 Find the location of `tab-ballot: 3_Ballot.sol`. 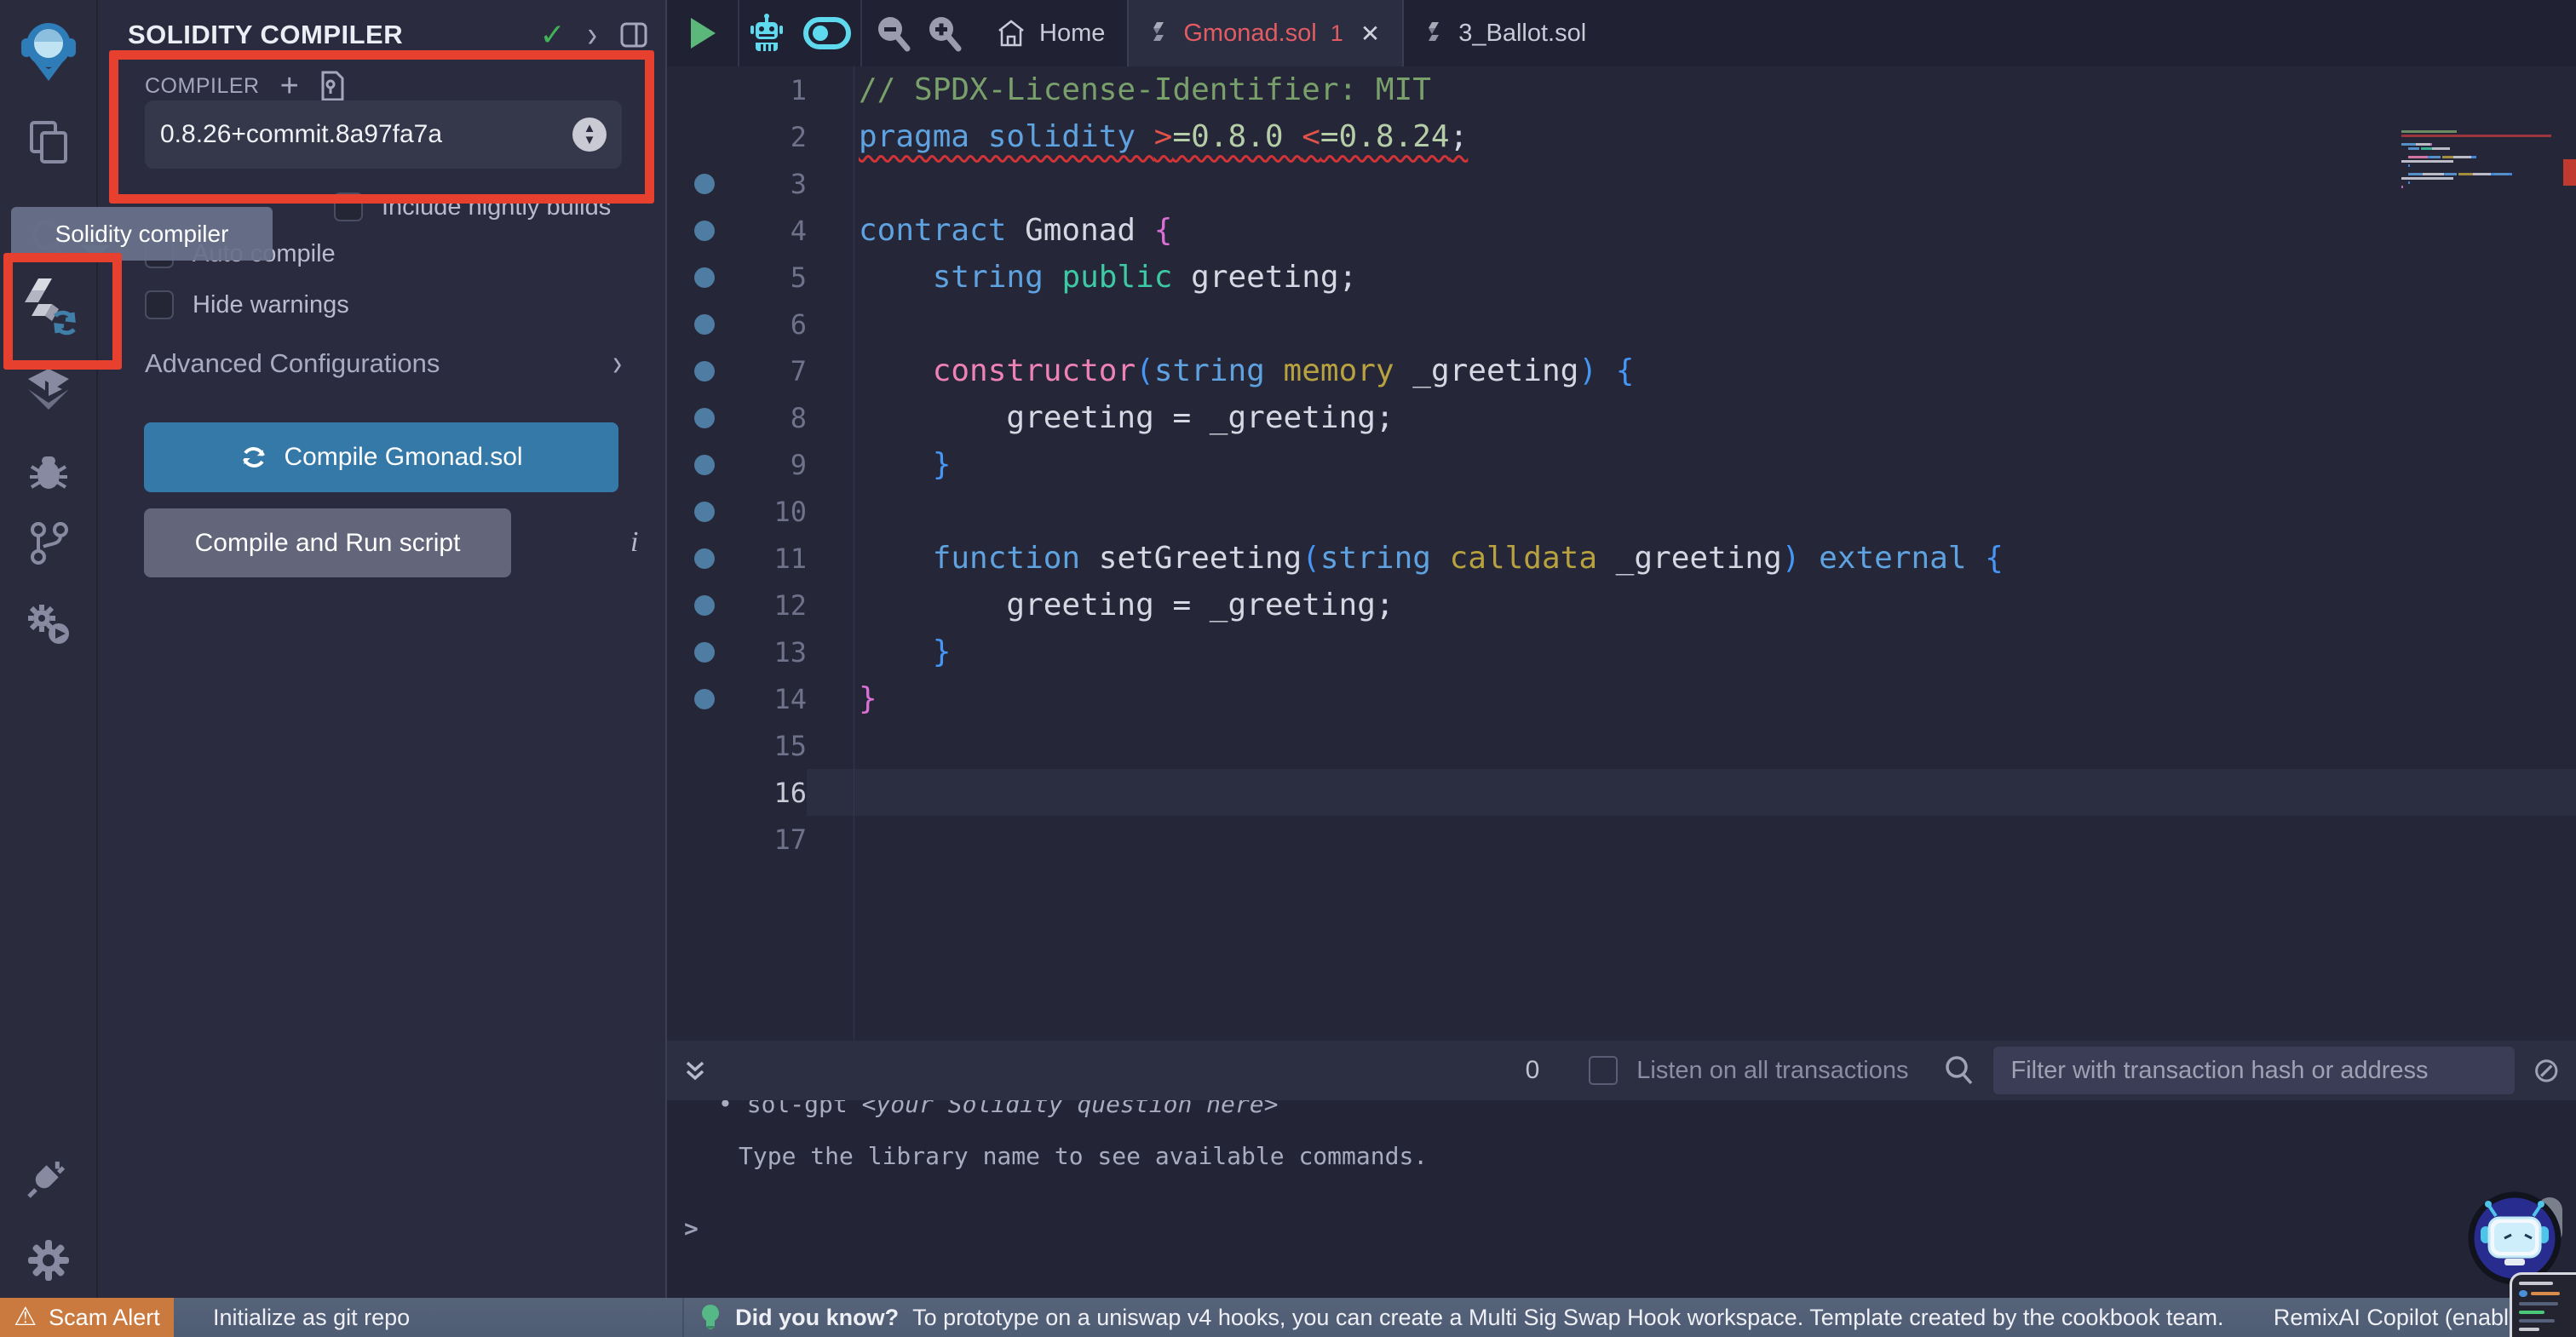

tab-ballot: 3_Ballot.sol is located at coordinates (1506, 33).